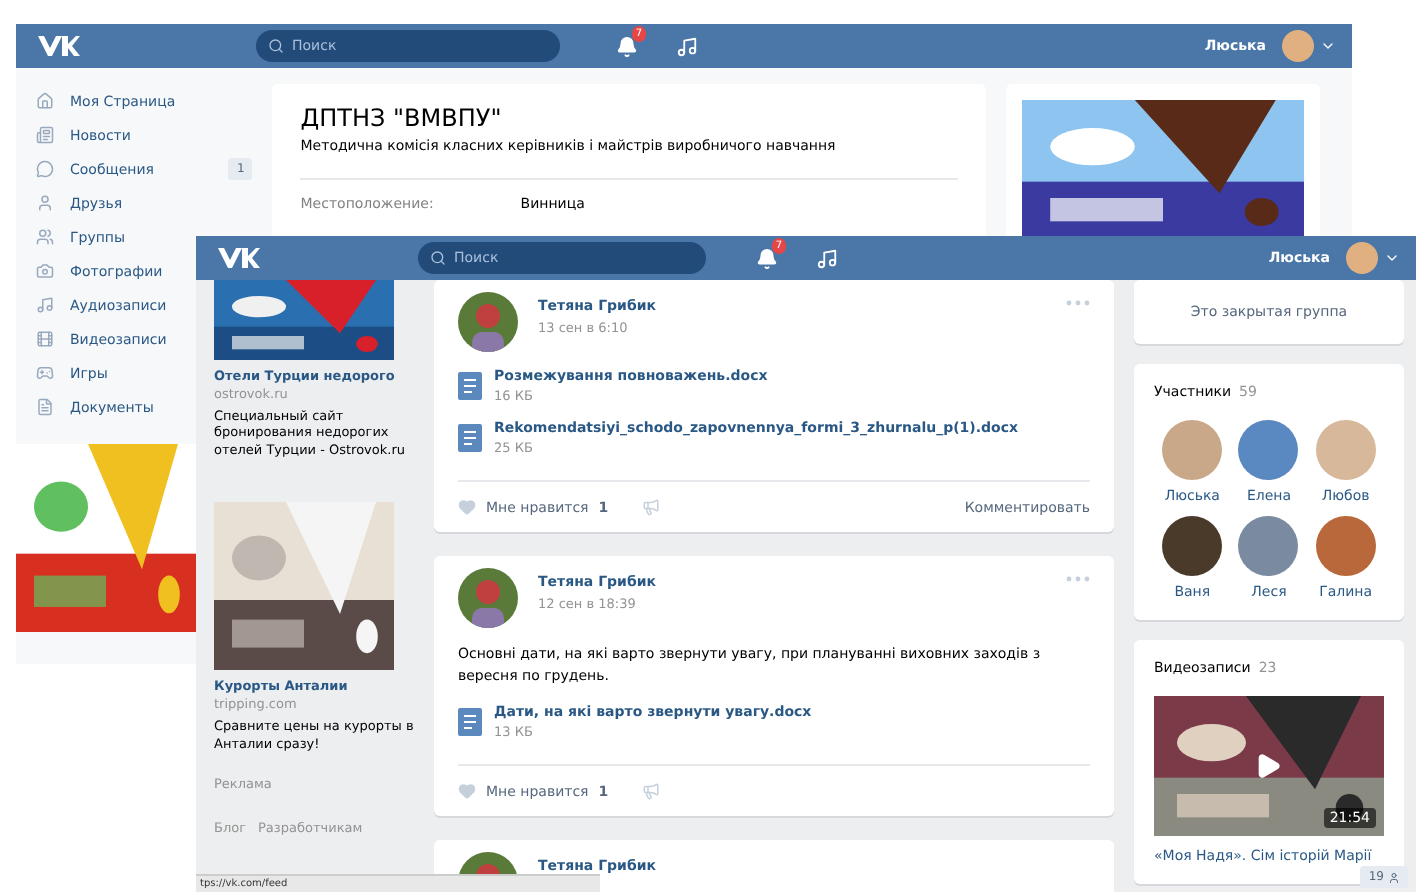 The width and height of the screenshot is (1416, 892). I want to click on camera-icon, so click(45, 271).